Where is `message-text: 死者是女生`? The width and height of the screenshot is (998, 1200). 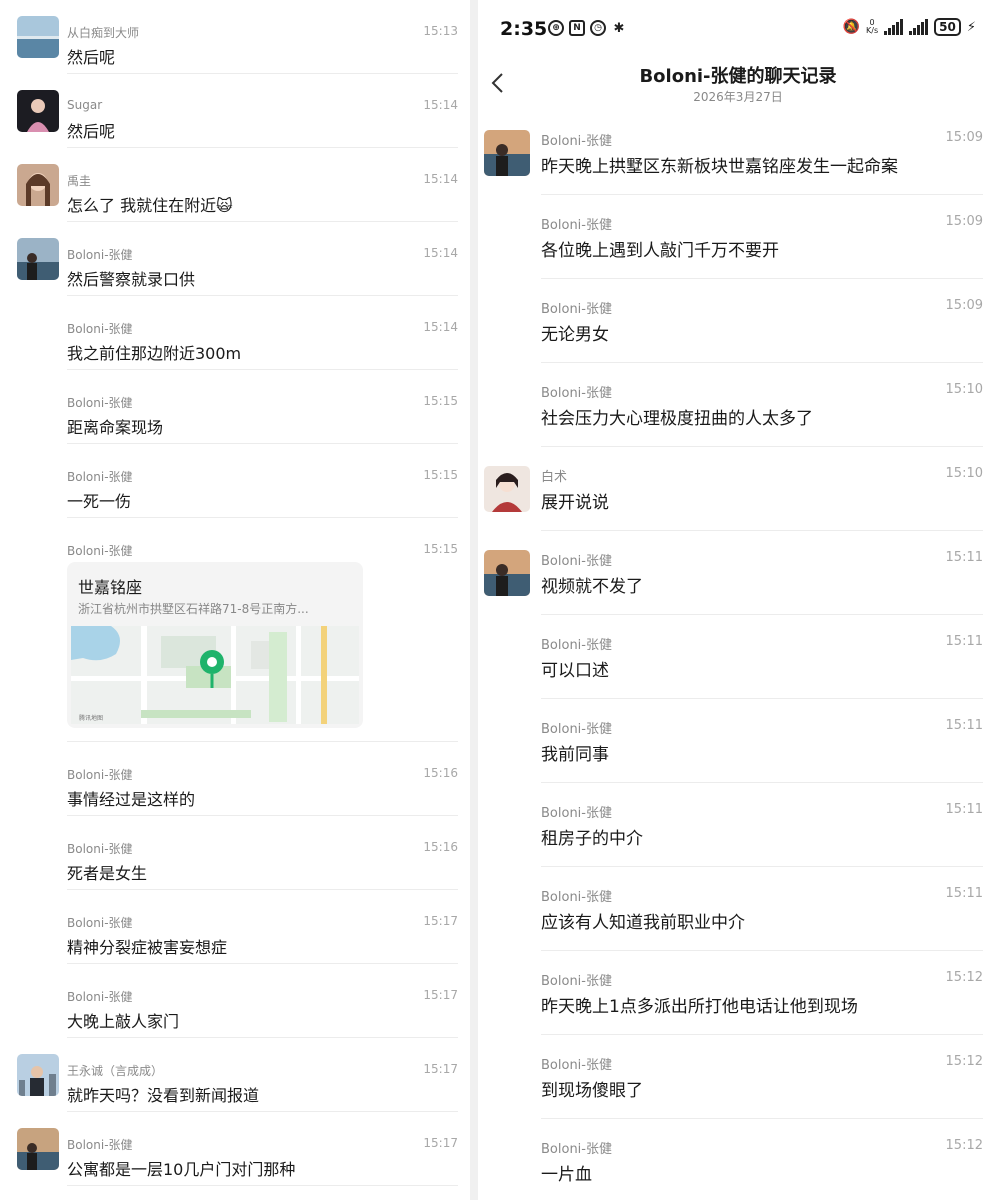 message-text: 死者是女生 is located at coordinates (107, 872).